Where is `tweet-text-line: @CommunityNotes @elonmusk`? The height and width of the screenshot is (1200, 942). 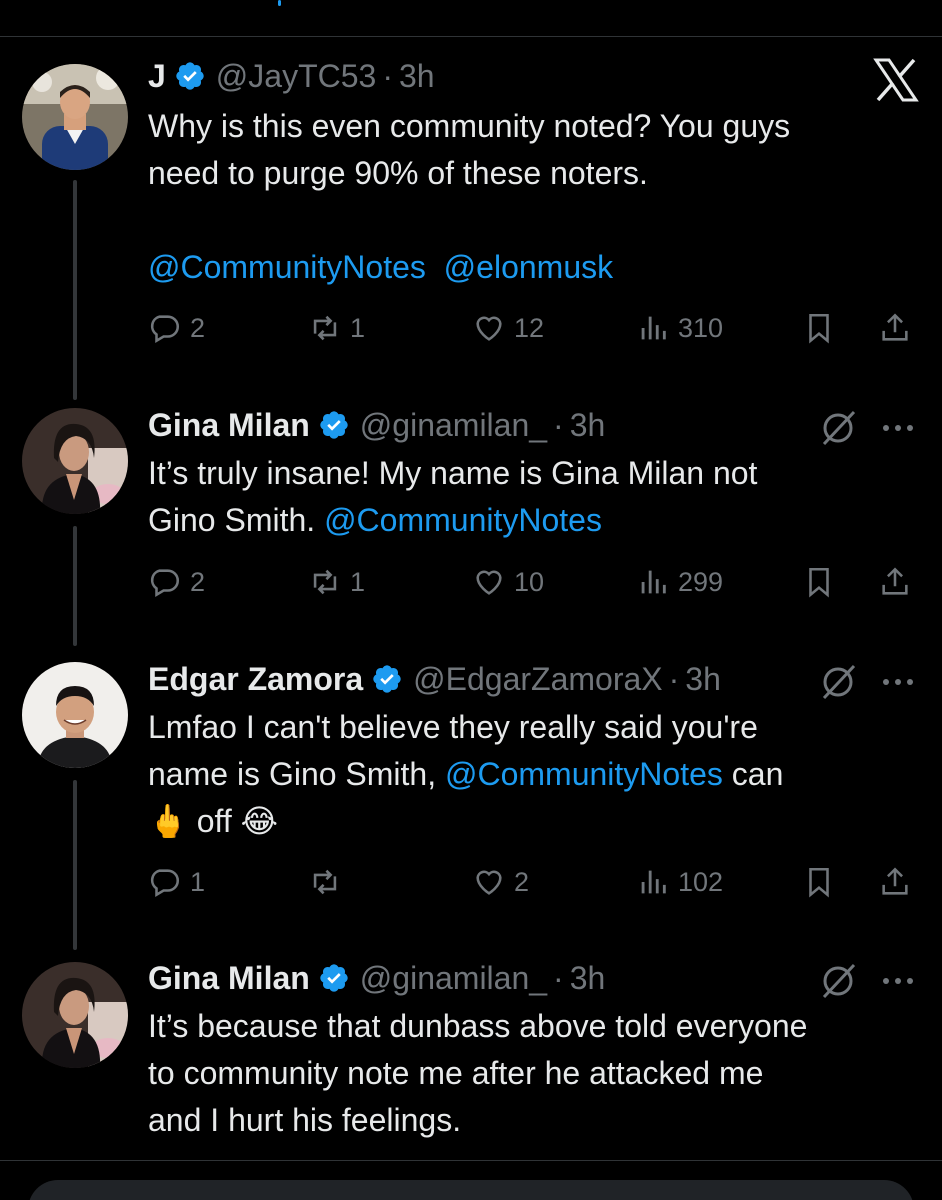
tweet-text-line: @CommunityNotes @elonmusk is located at coordinates (528, 267).